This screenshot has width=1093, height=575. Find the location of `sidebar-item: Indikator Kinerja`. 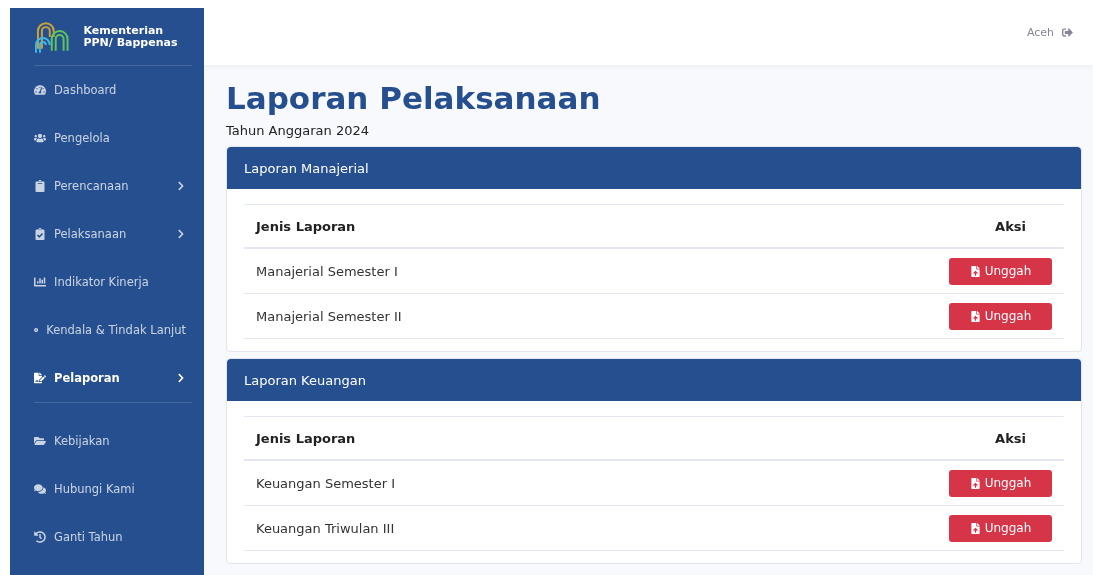

sidebar-item: Indikator Kinerja is located at coordinates (107, 282).